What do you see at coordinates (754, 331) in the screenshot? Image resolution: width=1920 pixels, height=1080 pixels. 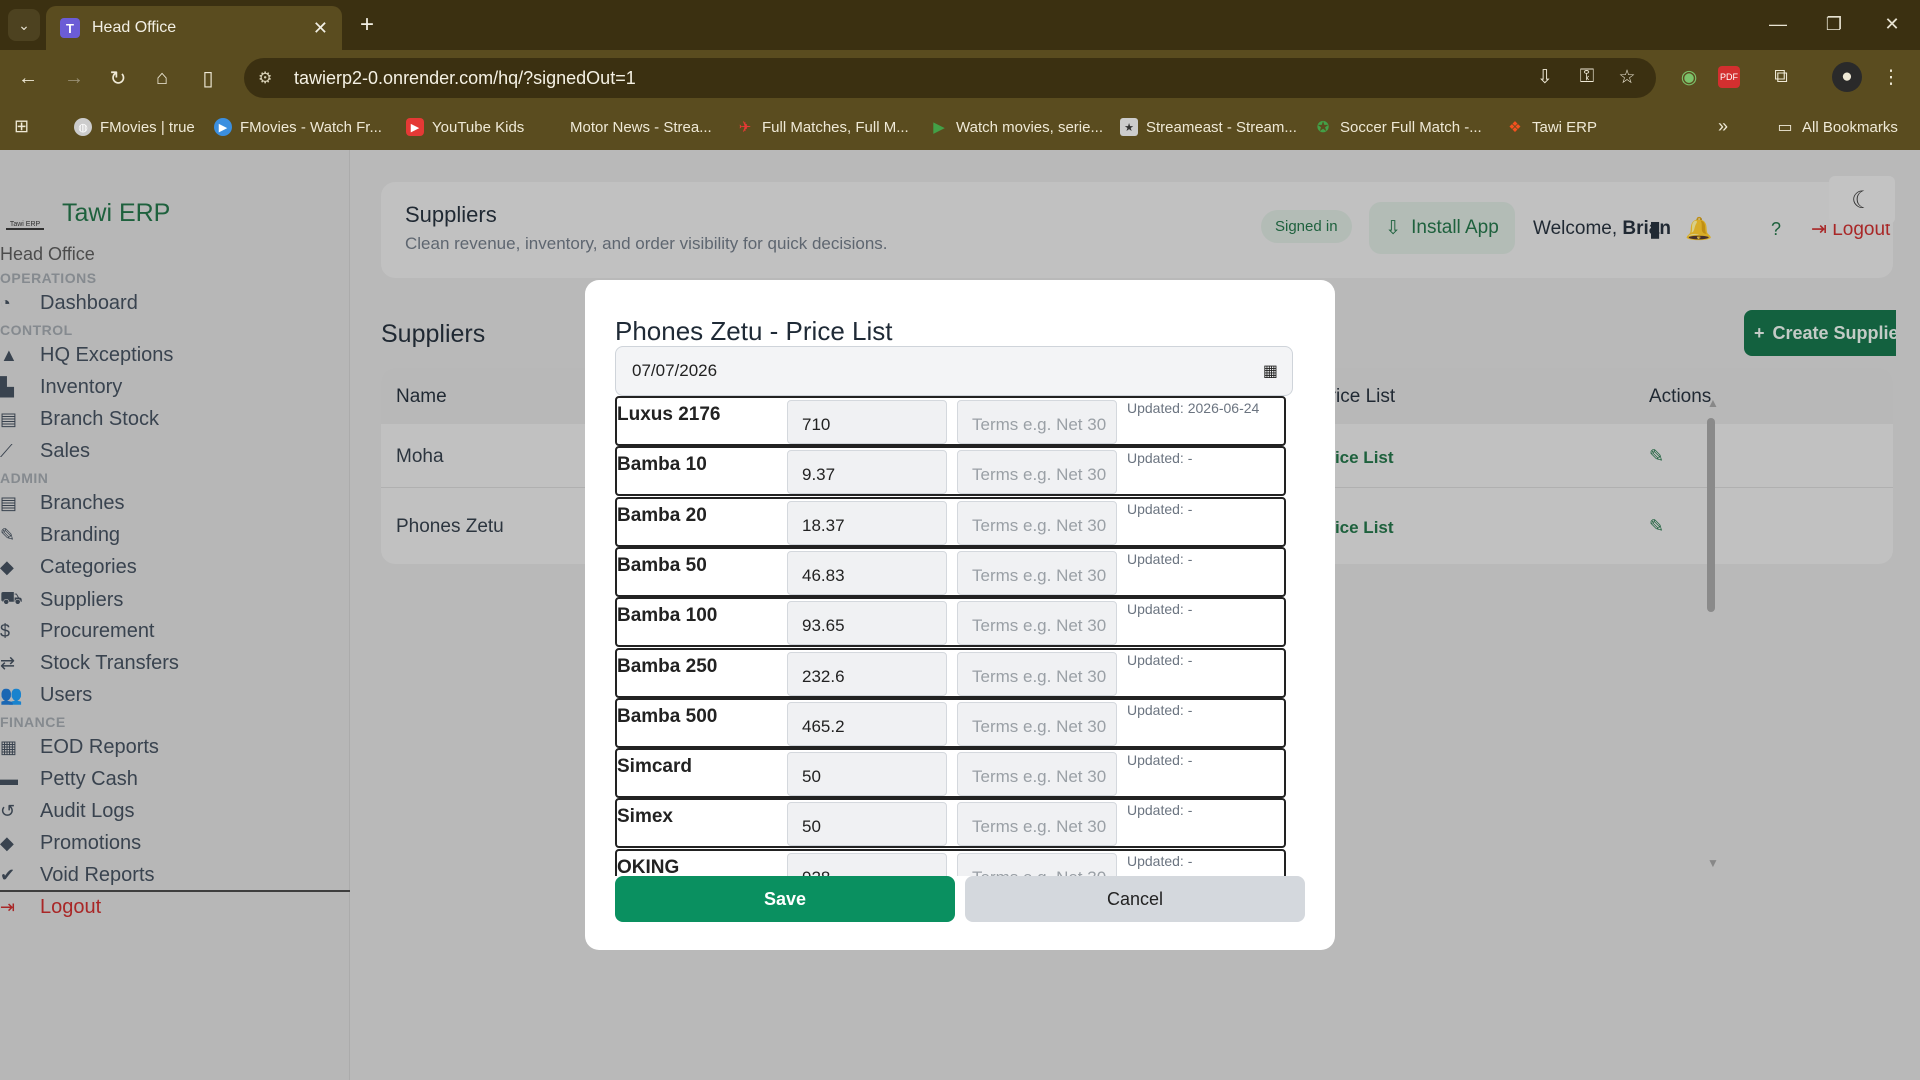 I see `modal-title: Phones Zetu - Price List` at bounding box center [754, 331].